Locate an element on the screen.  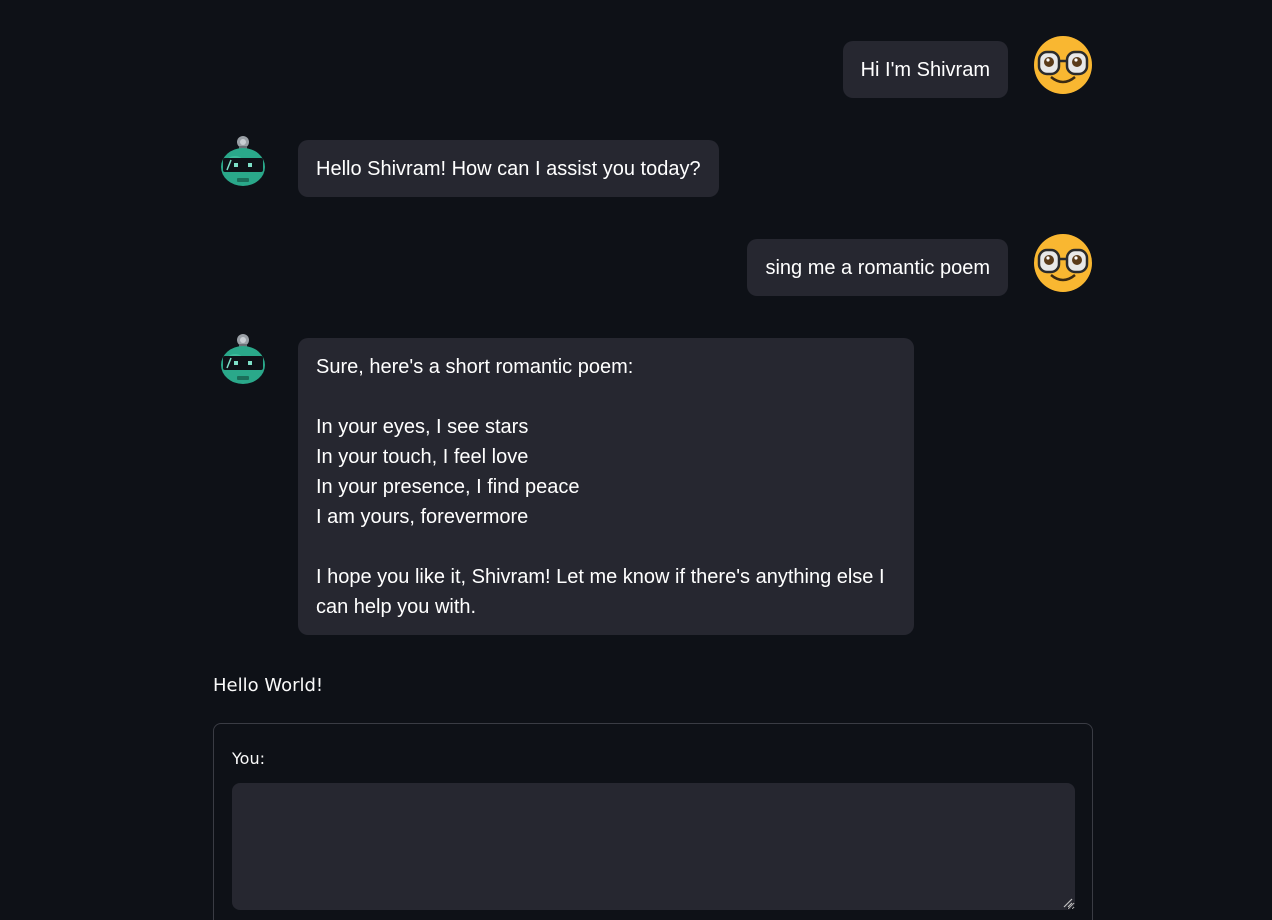
hello-world-text: Hello World! is located at coordinates (268, 685).